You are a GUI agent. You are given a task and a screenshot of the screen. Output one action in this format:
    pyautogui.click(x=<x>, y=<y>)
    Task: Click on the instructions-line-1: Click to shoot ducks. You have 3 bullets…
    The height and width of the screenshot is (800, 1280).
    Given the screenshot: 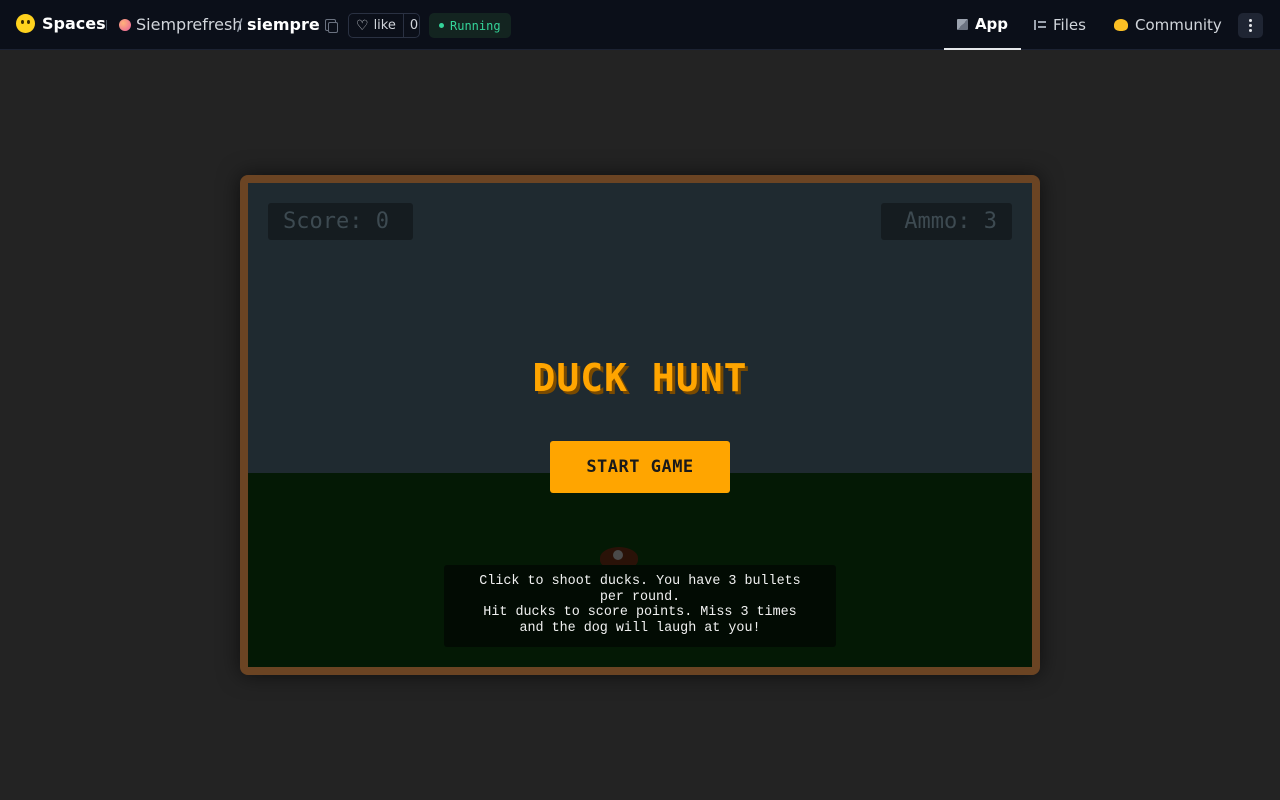 What is the action you would take?
    pyautogui.click(x=640, y=589)
    